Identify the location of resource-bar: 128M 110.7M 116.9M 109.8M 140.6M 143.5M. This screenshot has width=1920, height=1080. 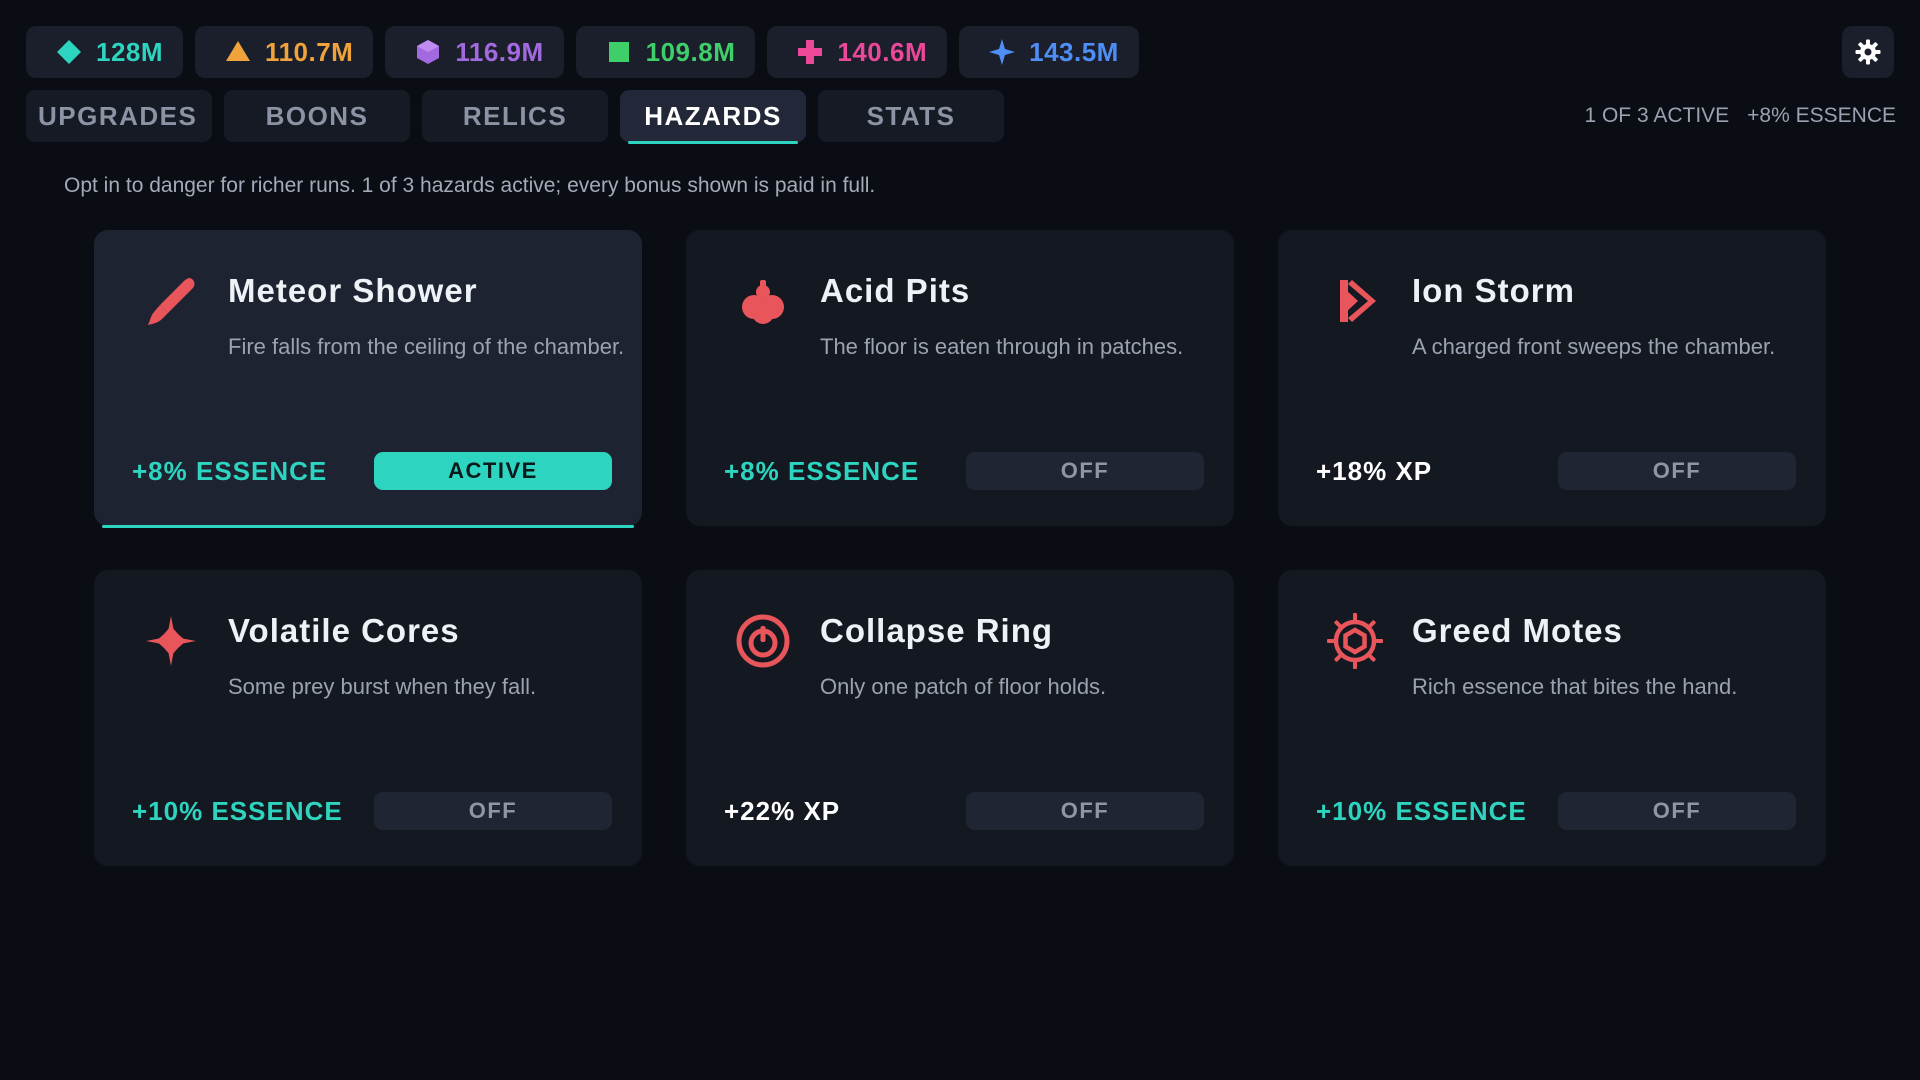
(582, 52).